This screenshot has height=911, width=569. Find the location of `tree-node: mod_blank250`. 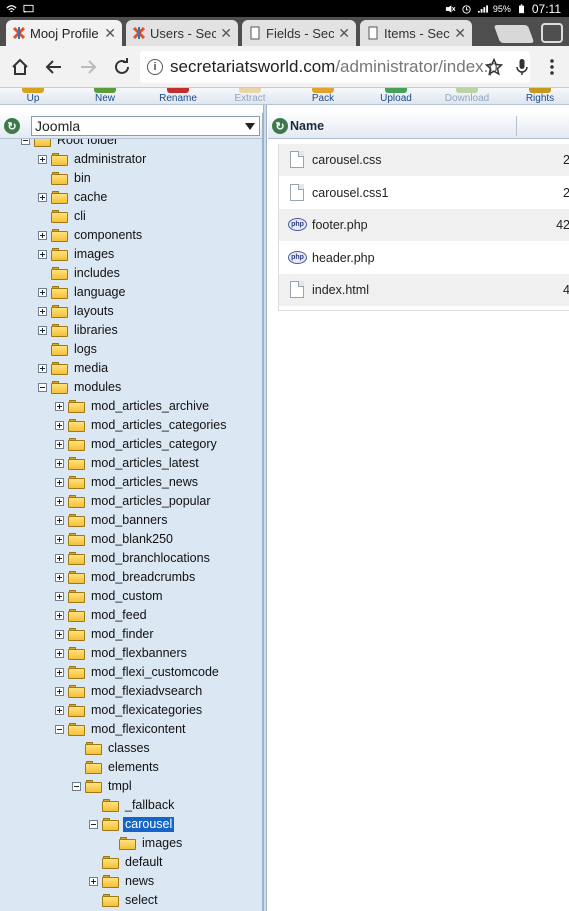

tree-node: mod_blank250 is located at coordinates (131, 539).